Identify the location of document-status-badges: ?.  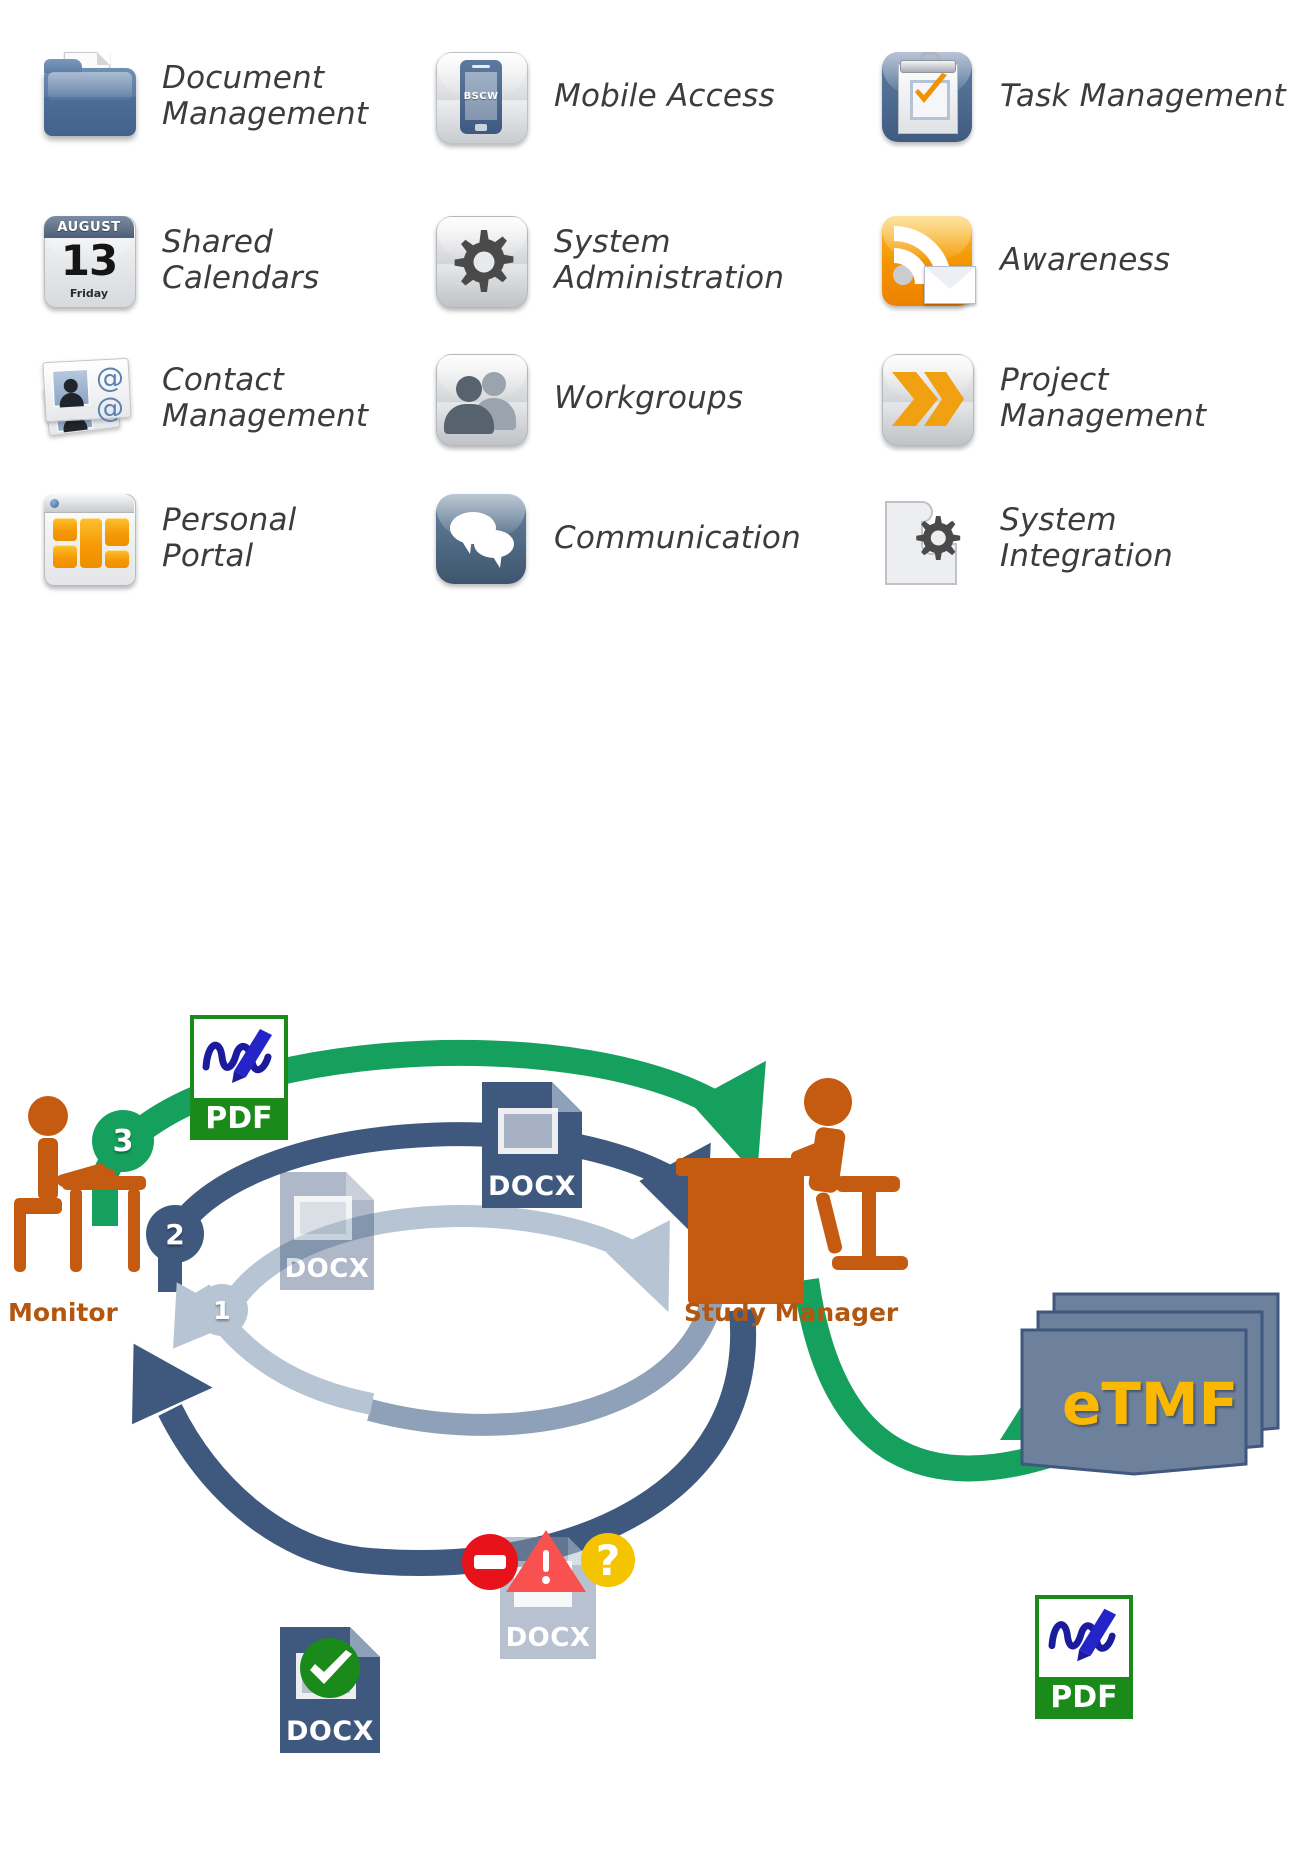
(548, 1561).